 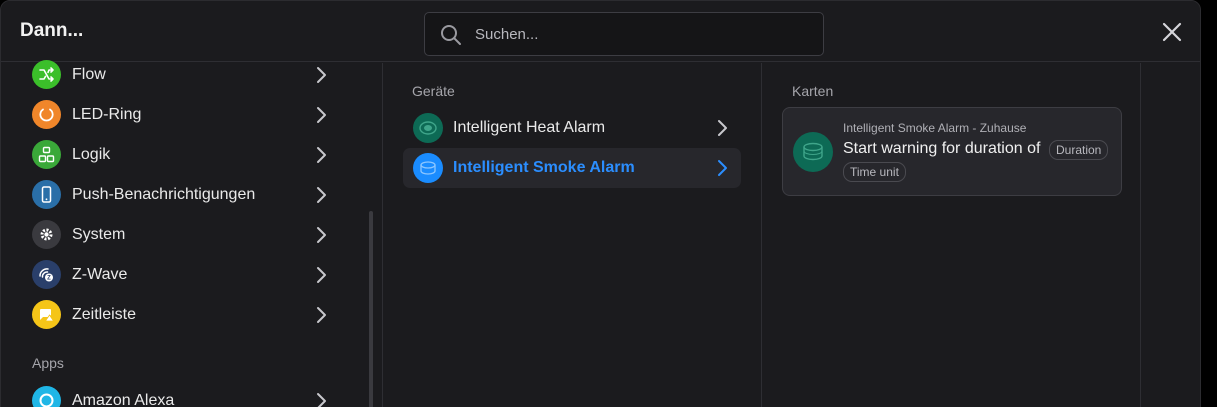 I want to click on zwave-icon: Z, so click(x=46, y=274).